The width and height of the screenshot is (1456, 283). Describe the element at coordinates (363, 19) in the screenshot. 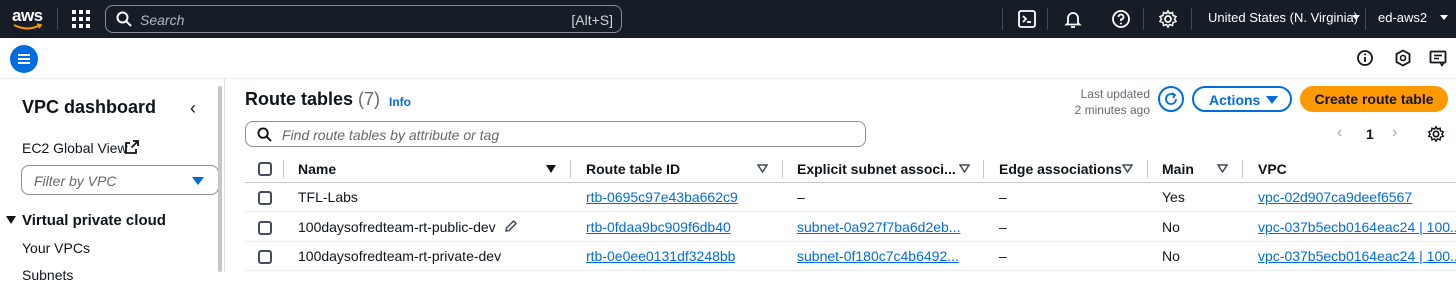

I see `global-search-input: Search [Alt+S]` at that location.